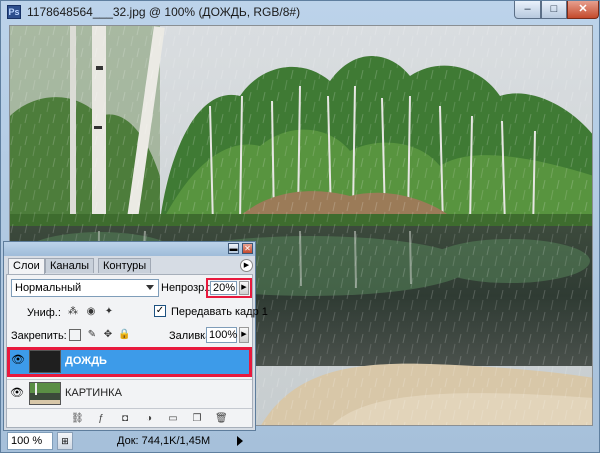 Image resolution: width=600 pixels, height=453 pixels. Describe the element at coordinates (39, 336) in the screenshot. I see `lock-label: Закрепить:` at that location.